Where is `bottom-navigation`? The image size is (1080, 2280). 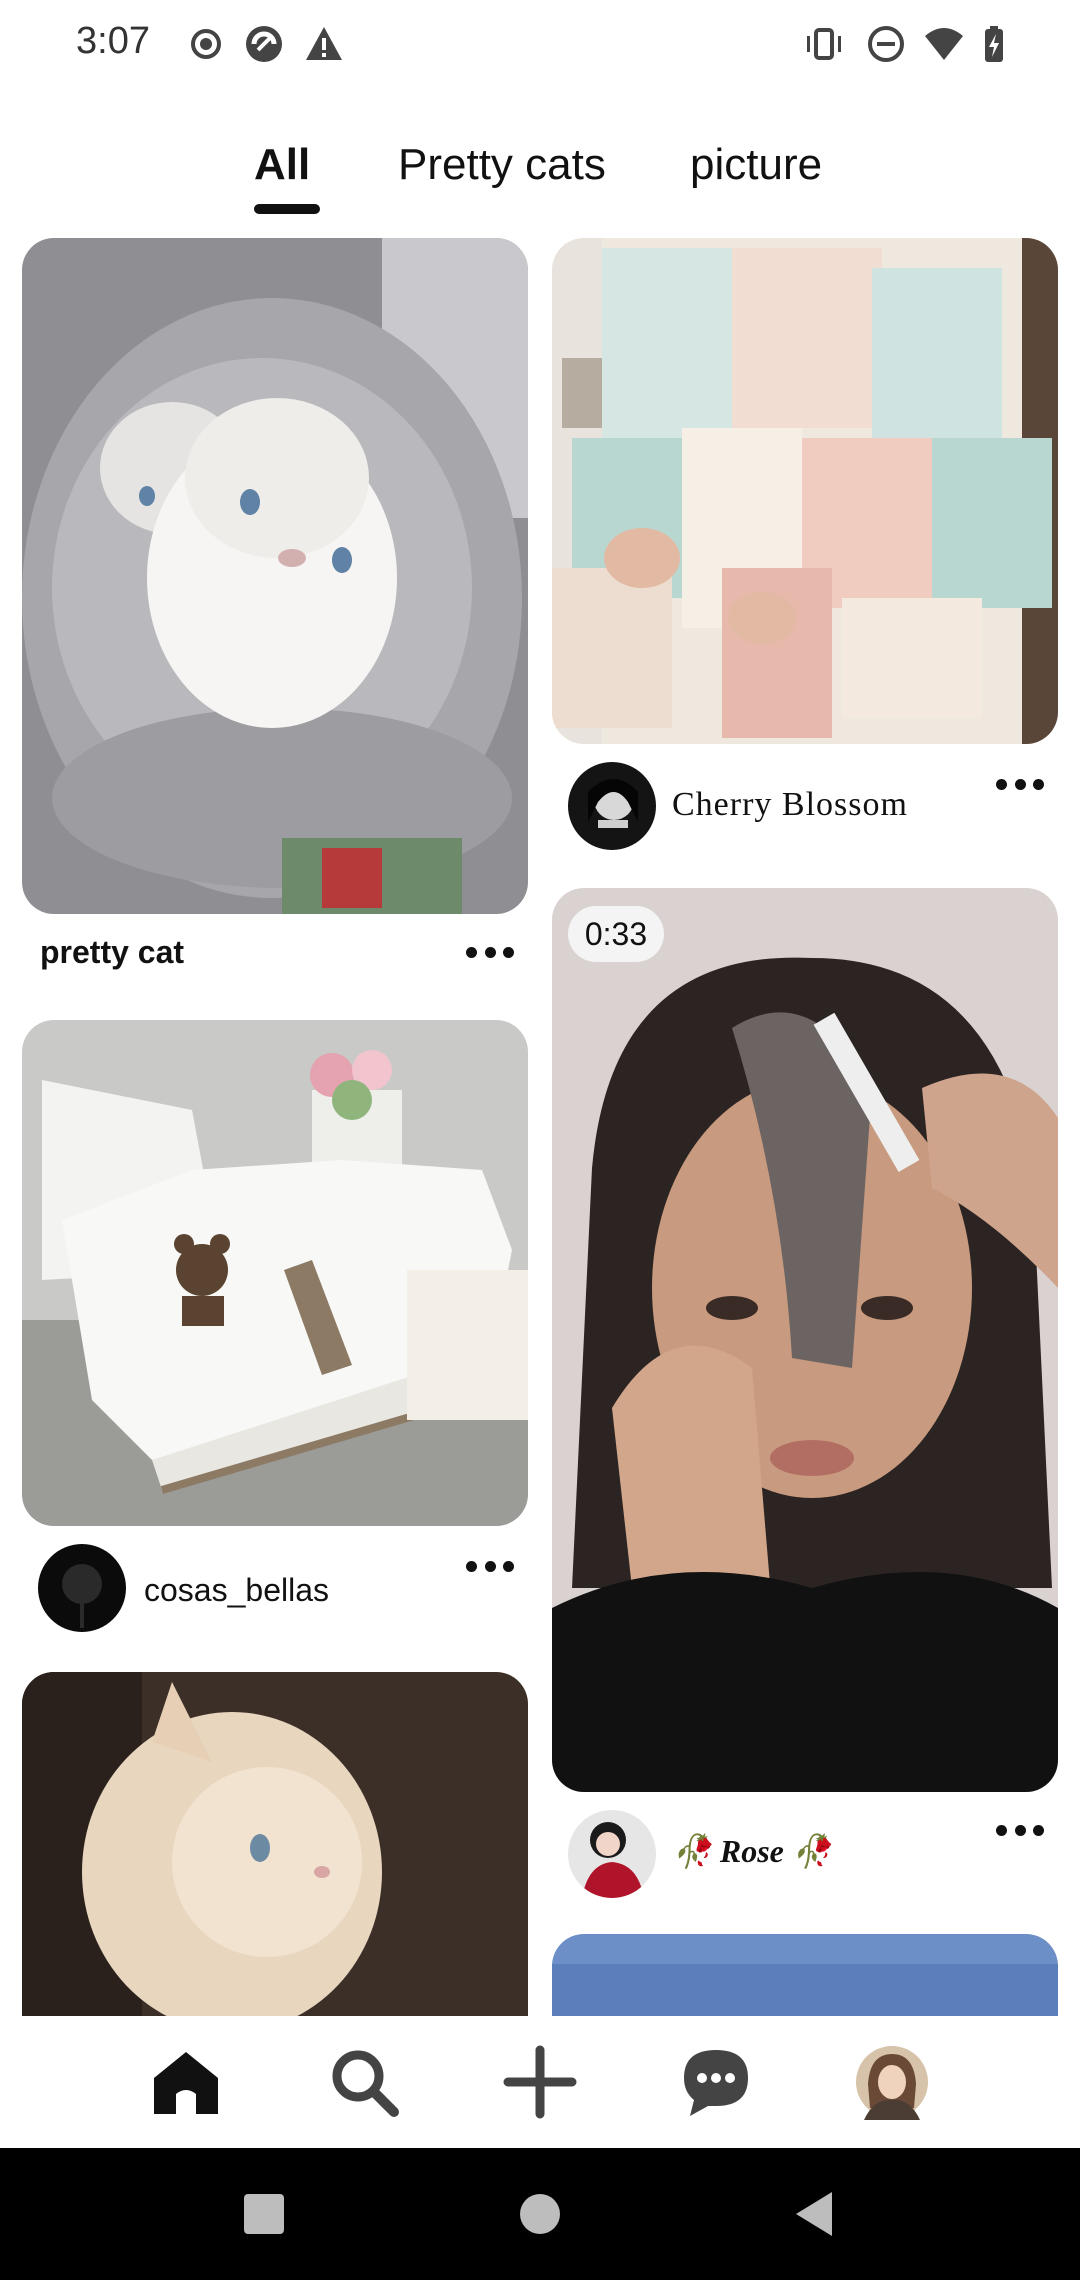
bottom-navigation is located at coordinates (540, 2082).